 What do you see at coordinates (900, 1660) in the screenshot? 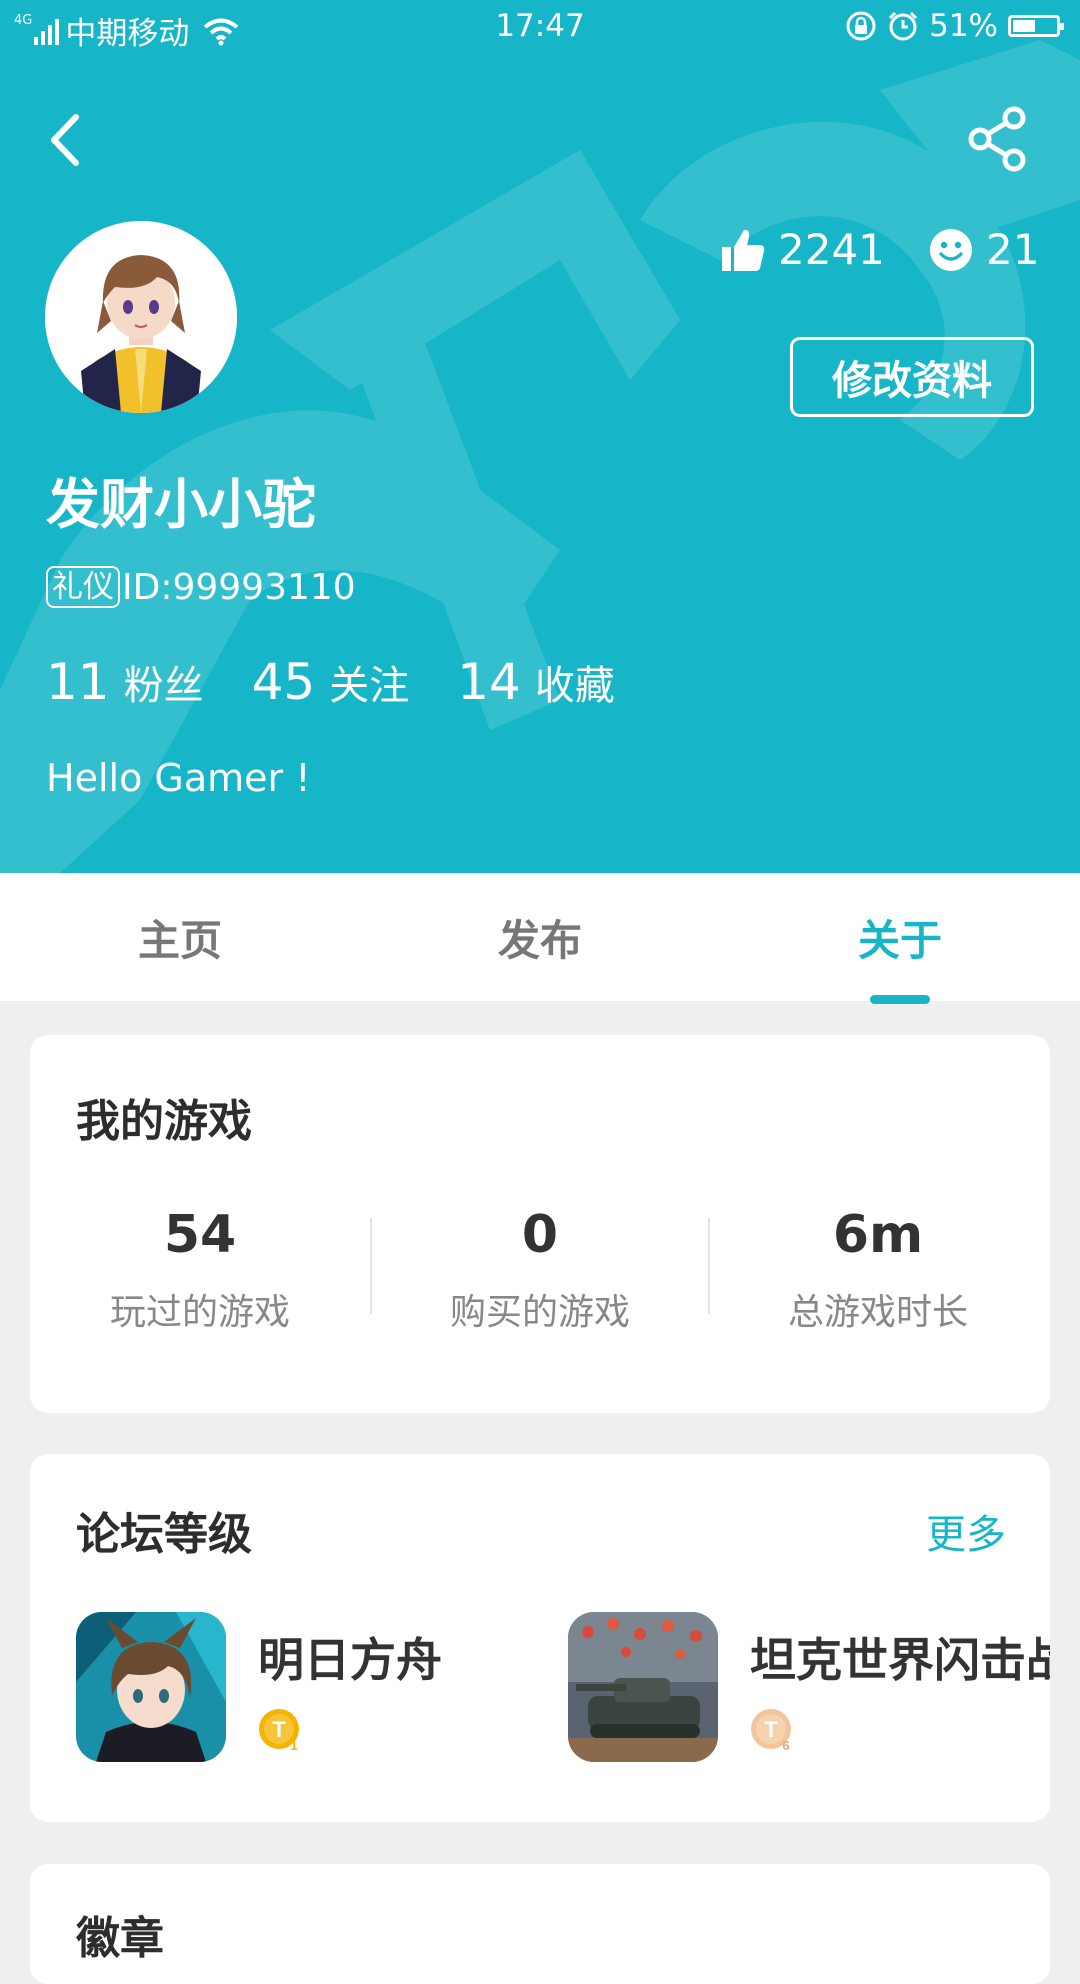
I see `game-name: 坦克世界闪击战` at bounding box center [900, 1660].